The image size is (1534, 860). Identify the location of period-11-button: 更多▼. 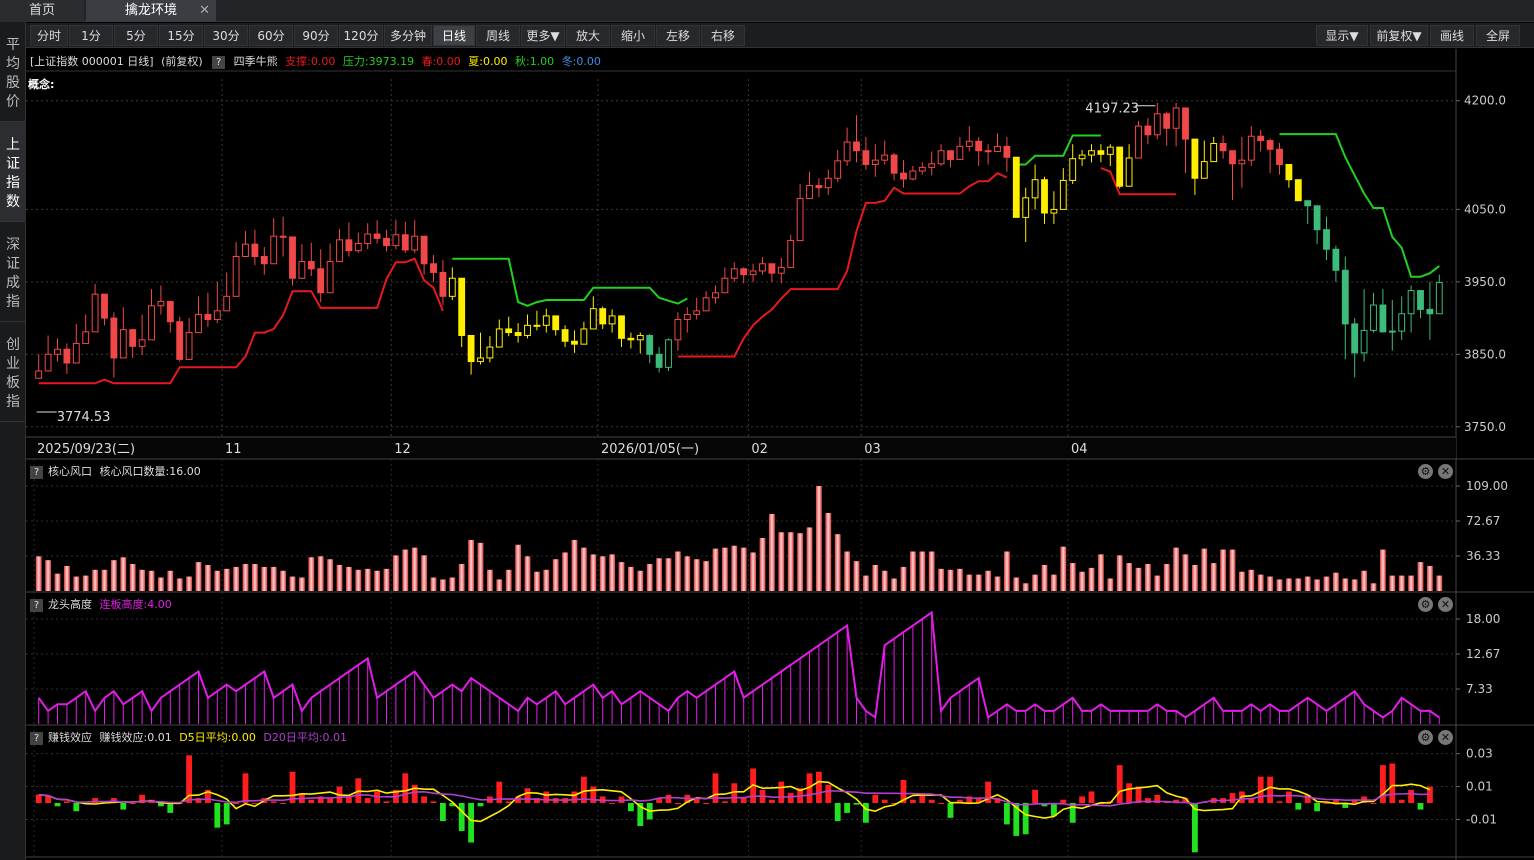
(543, 35).